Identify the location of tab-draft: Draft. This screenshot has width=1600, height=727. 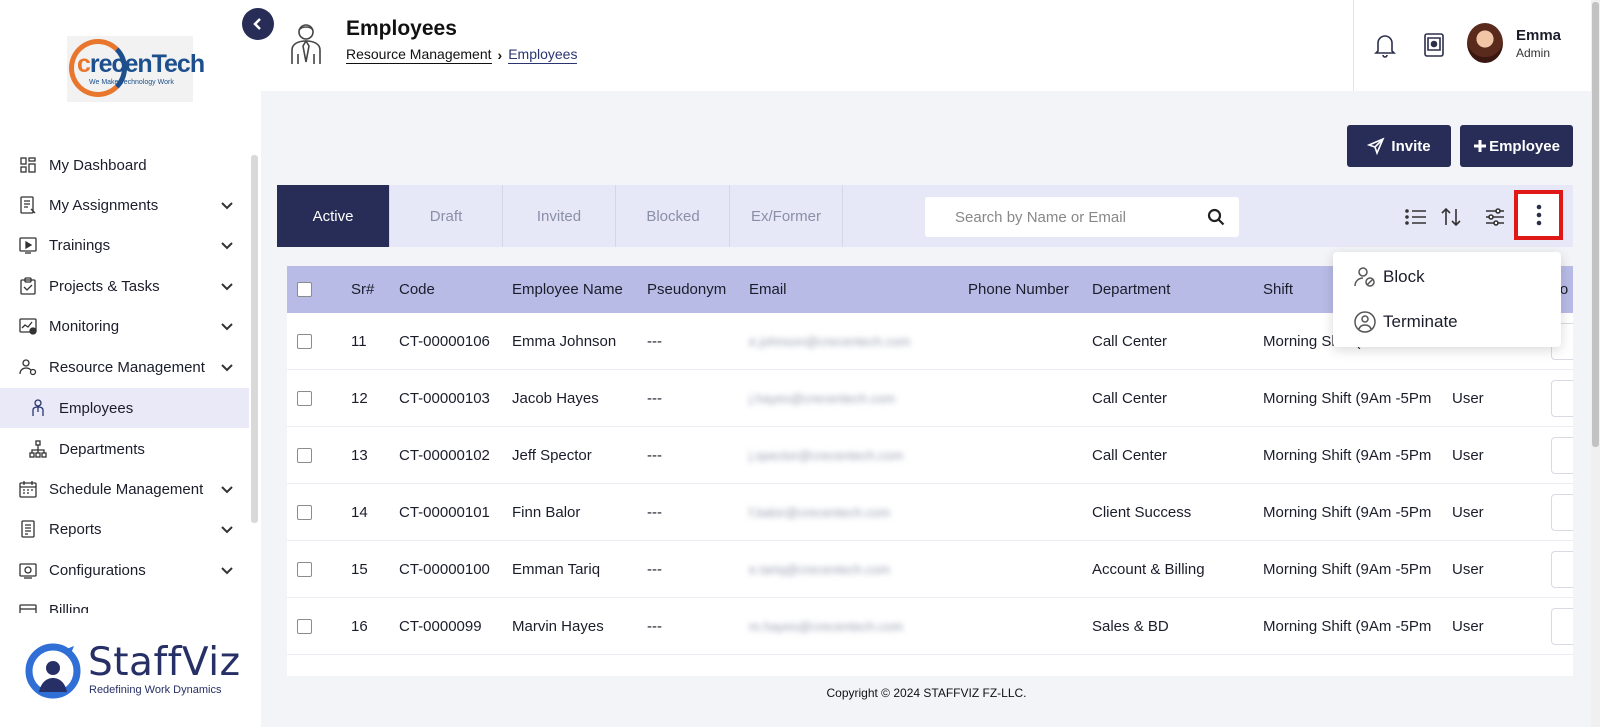
(446, 216).